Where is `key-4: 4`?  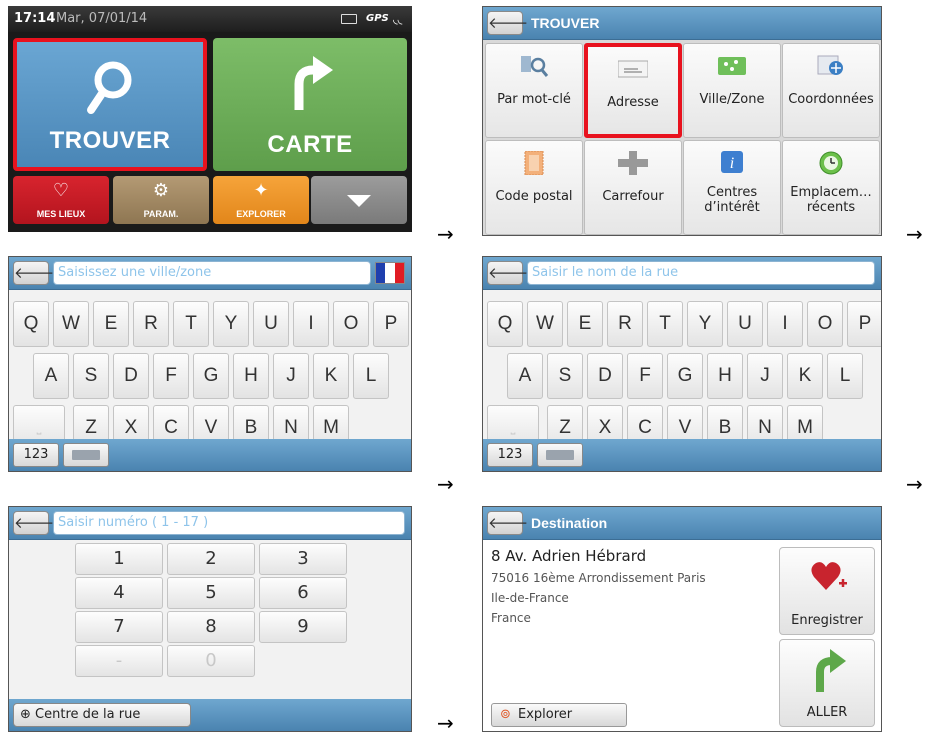
key-4: 4 is located at coordinates (119, 593).